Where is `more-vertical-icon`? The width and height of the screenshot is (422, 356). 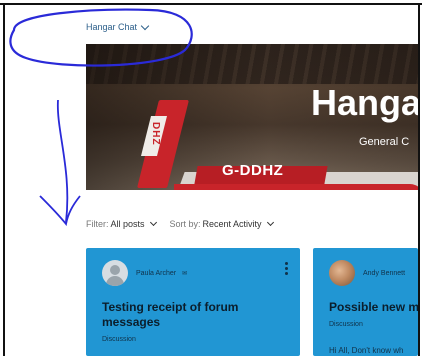 more-vertical-icon is located at coordinates (286, 268).